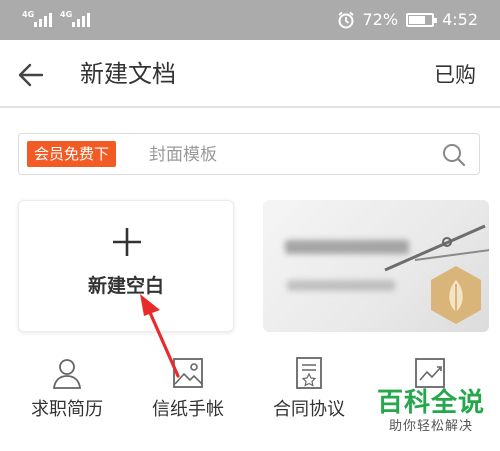 Image resolution: width=500 pixels, height=451 pixels. I want to click on search-placeholder: 封面模板, so click(183, 155).